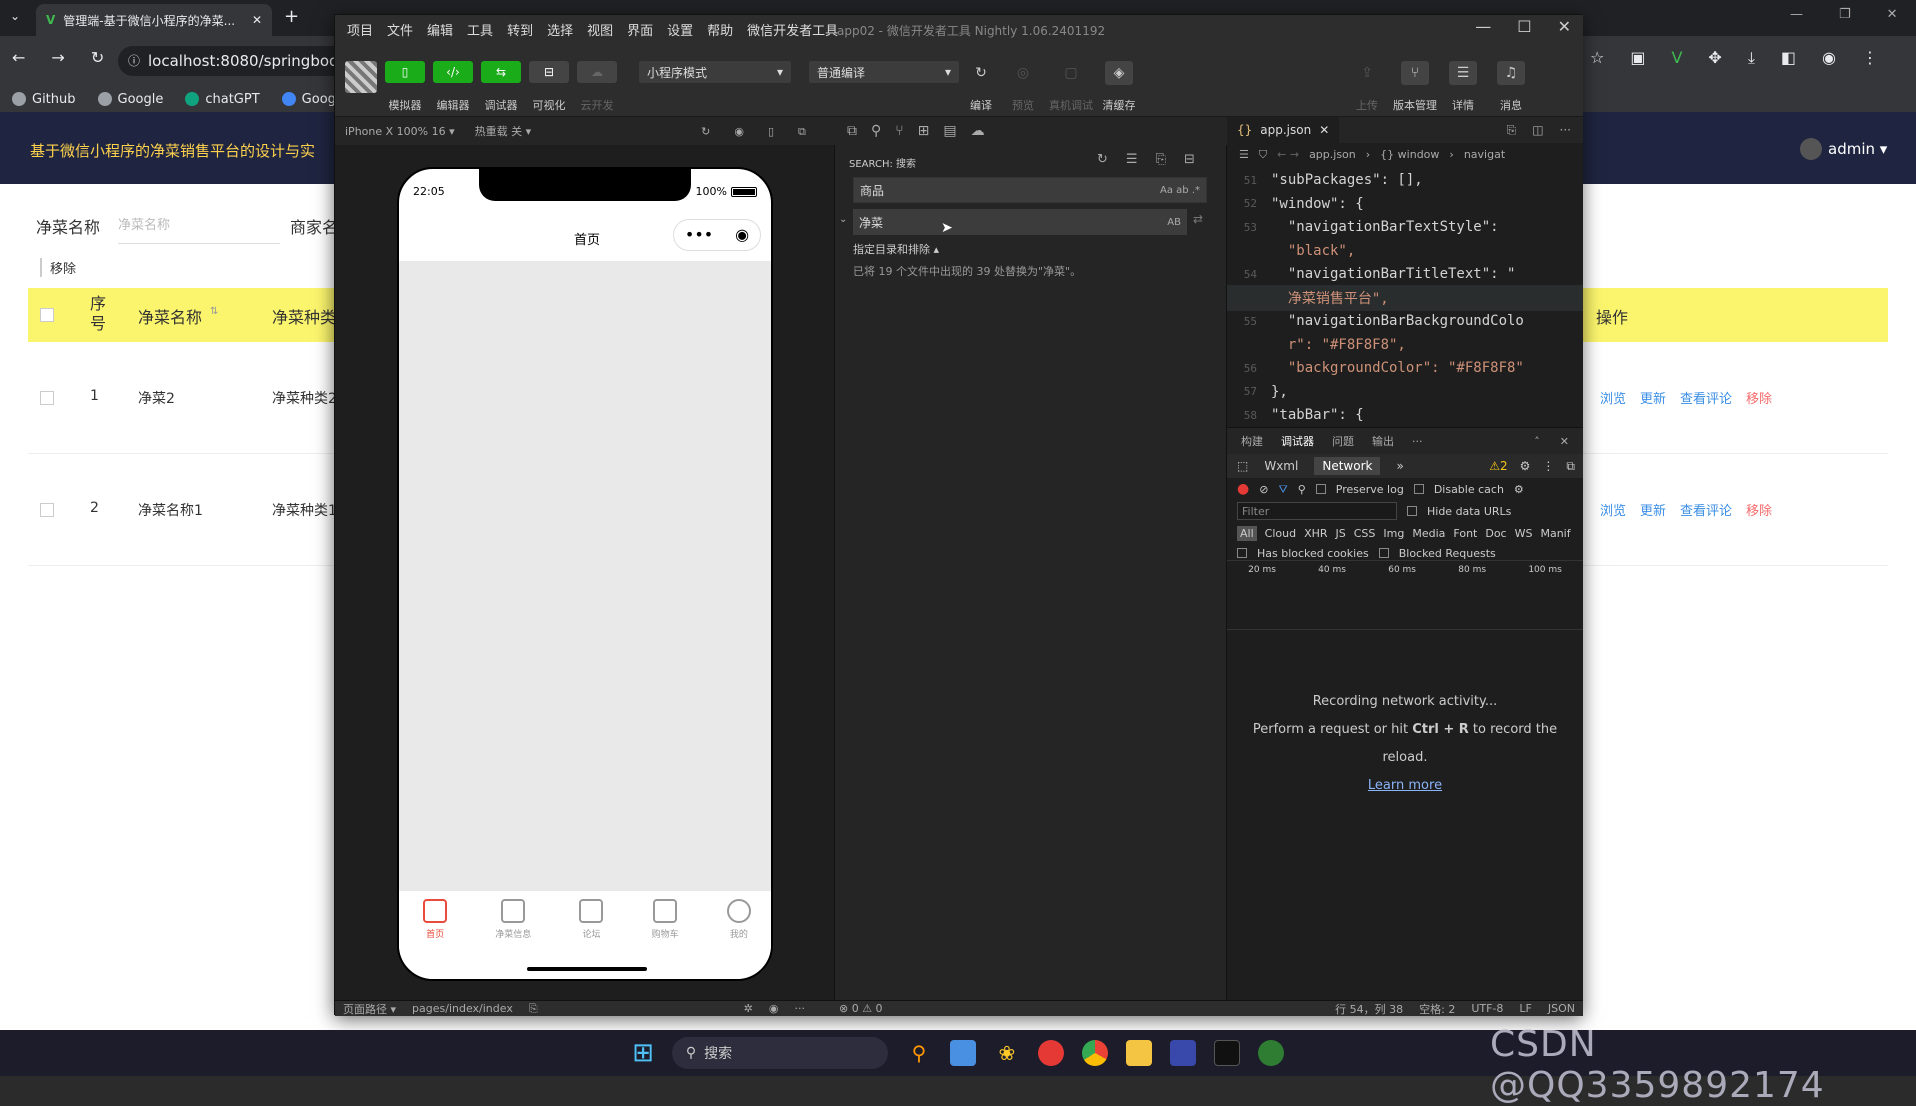  I want to click on kebab-icon: ⋮, so click(1548, 466).